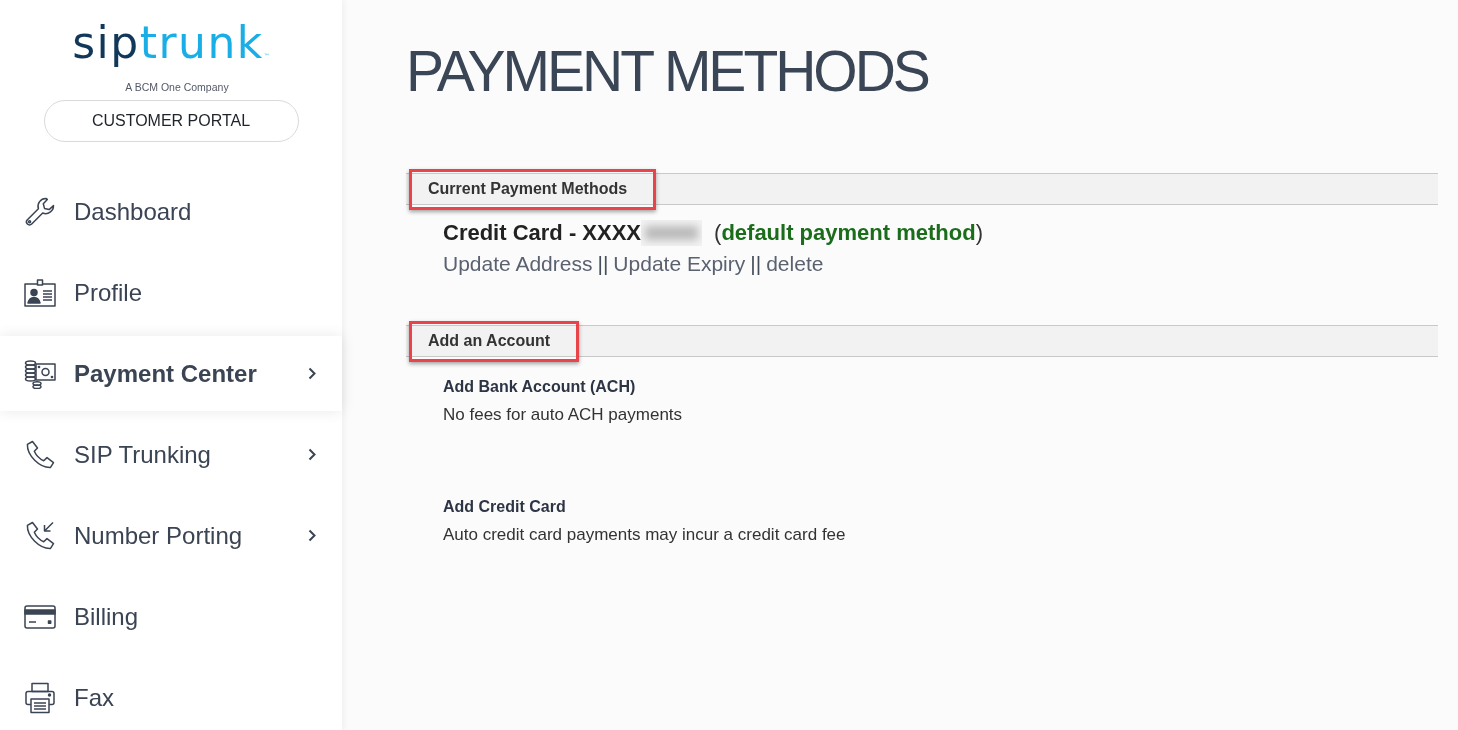 The image size is (1458, 730). Describe the element at coordinates (40, 697) in the screenshot. I see `printer-icon` at that location.